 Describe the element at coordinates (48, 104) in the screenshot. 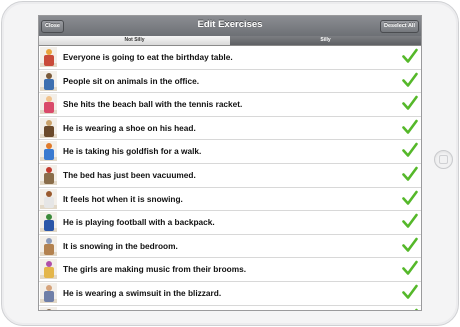

I see `tennis-thumbnail` at that location.